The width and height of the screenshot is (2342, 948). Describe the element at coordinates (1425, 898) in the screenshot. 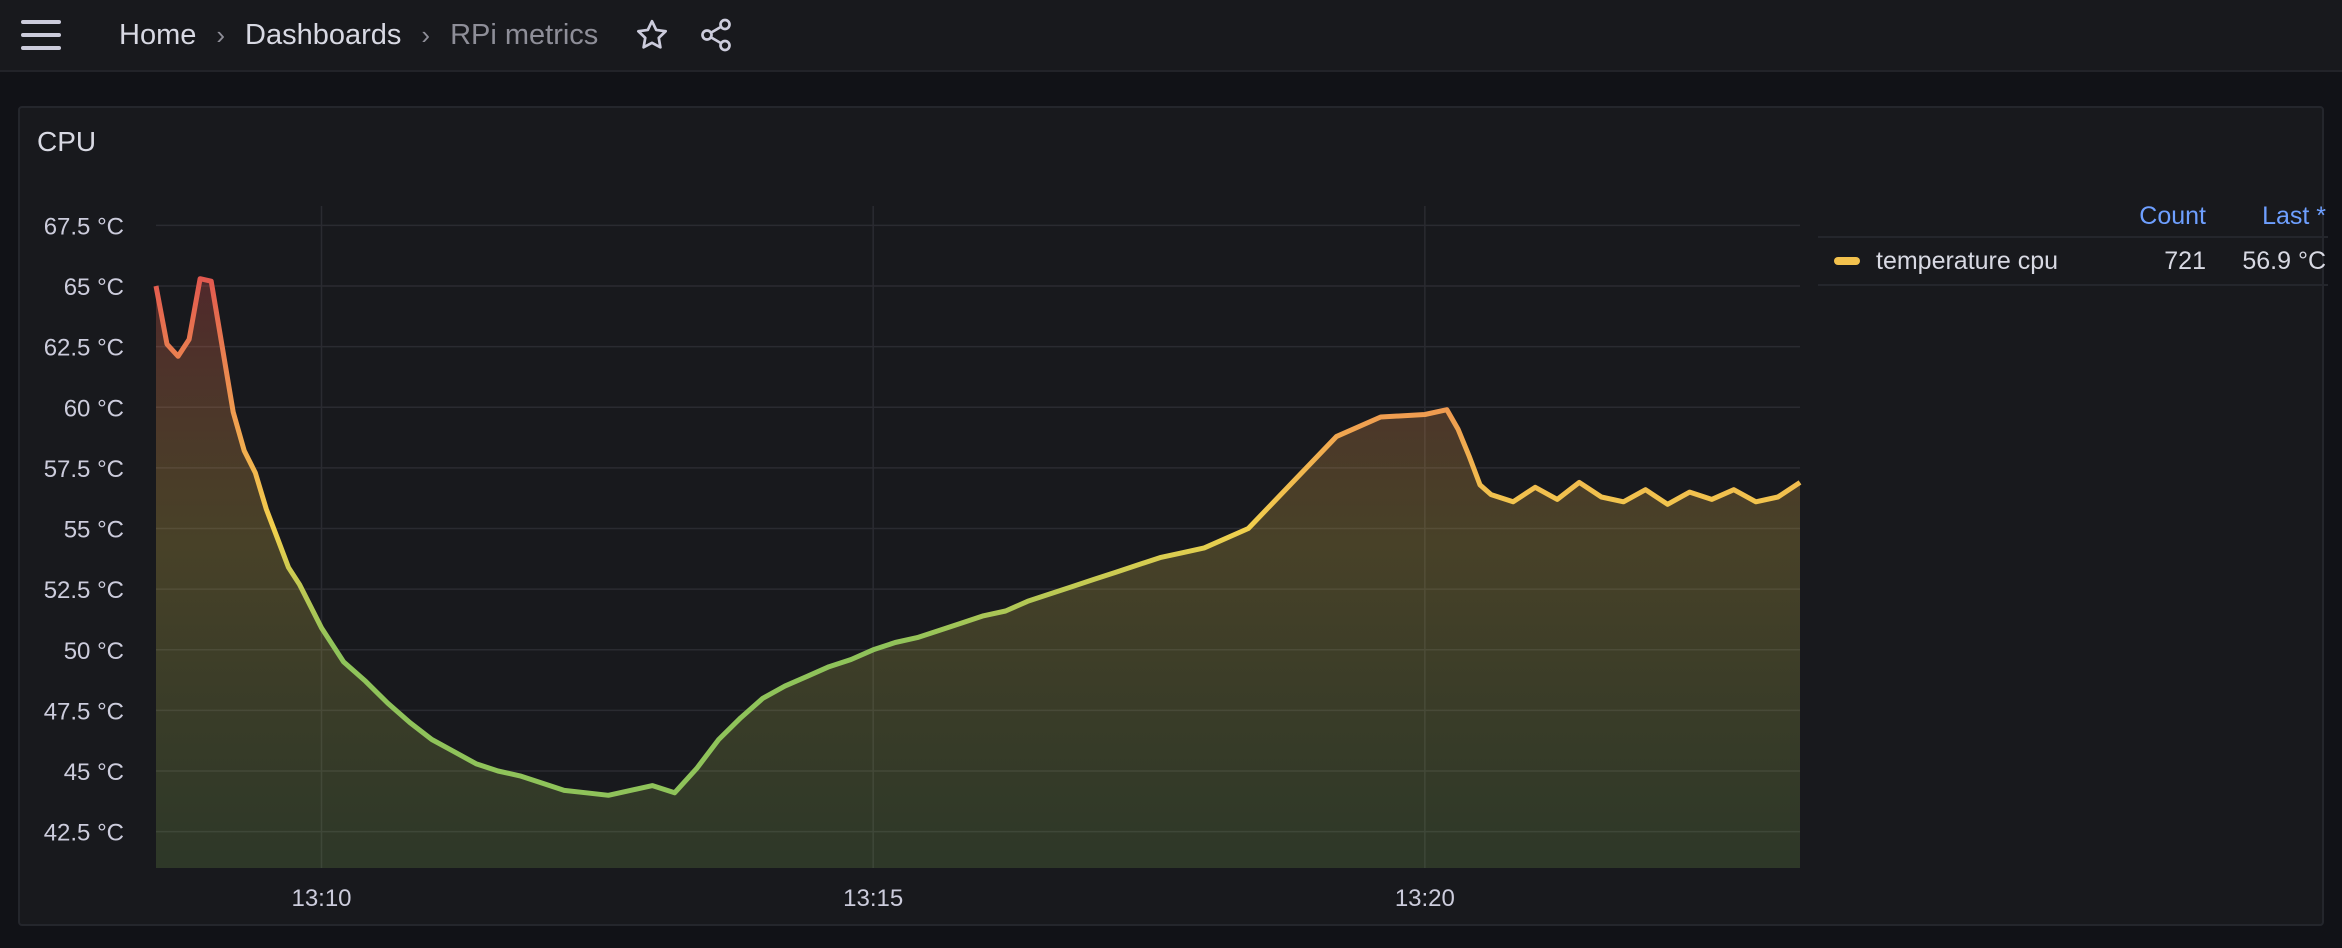

I see `x-tick-label: 13:20` at that location.